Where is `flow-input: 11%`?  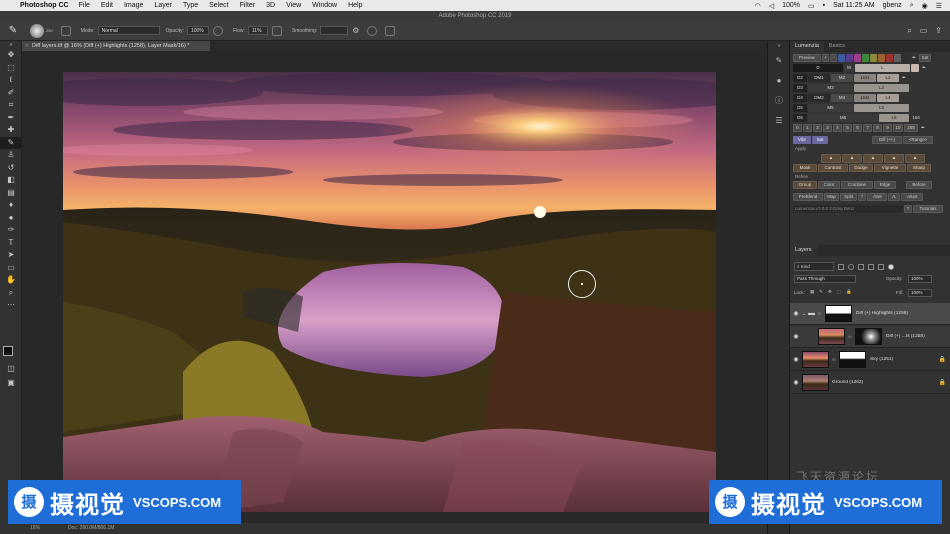
flow-input: 11% is located at coordinates (257, 30).